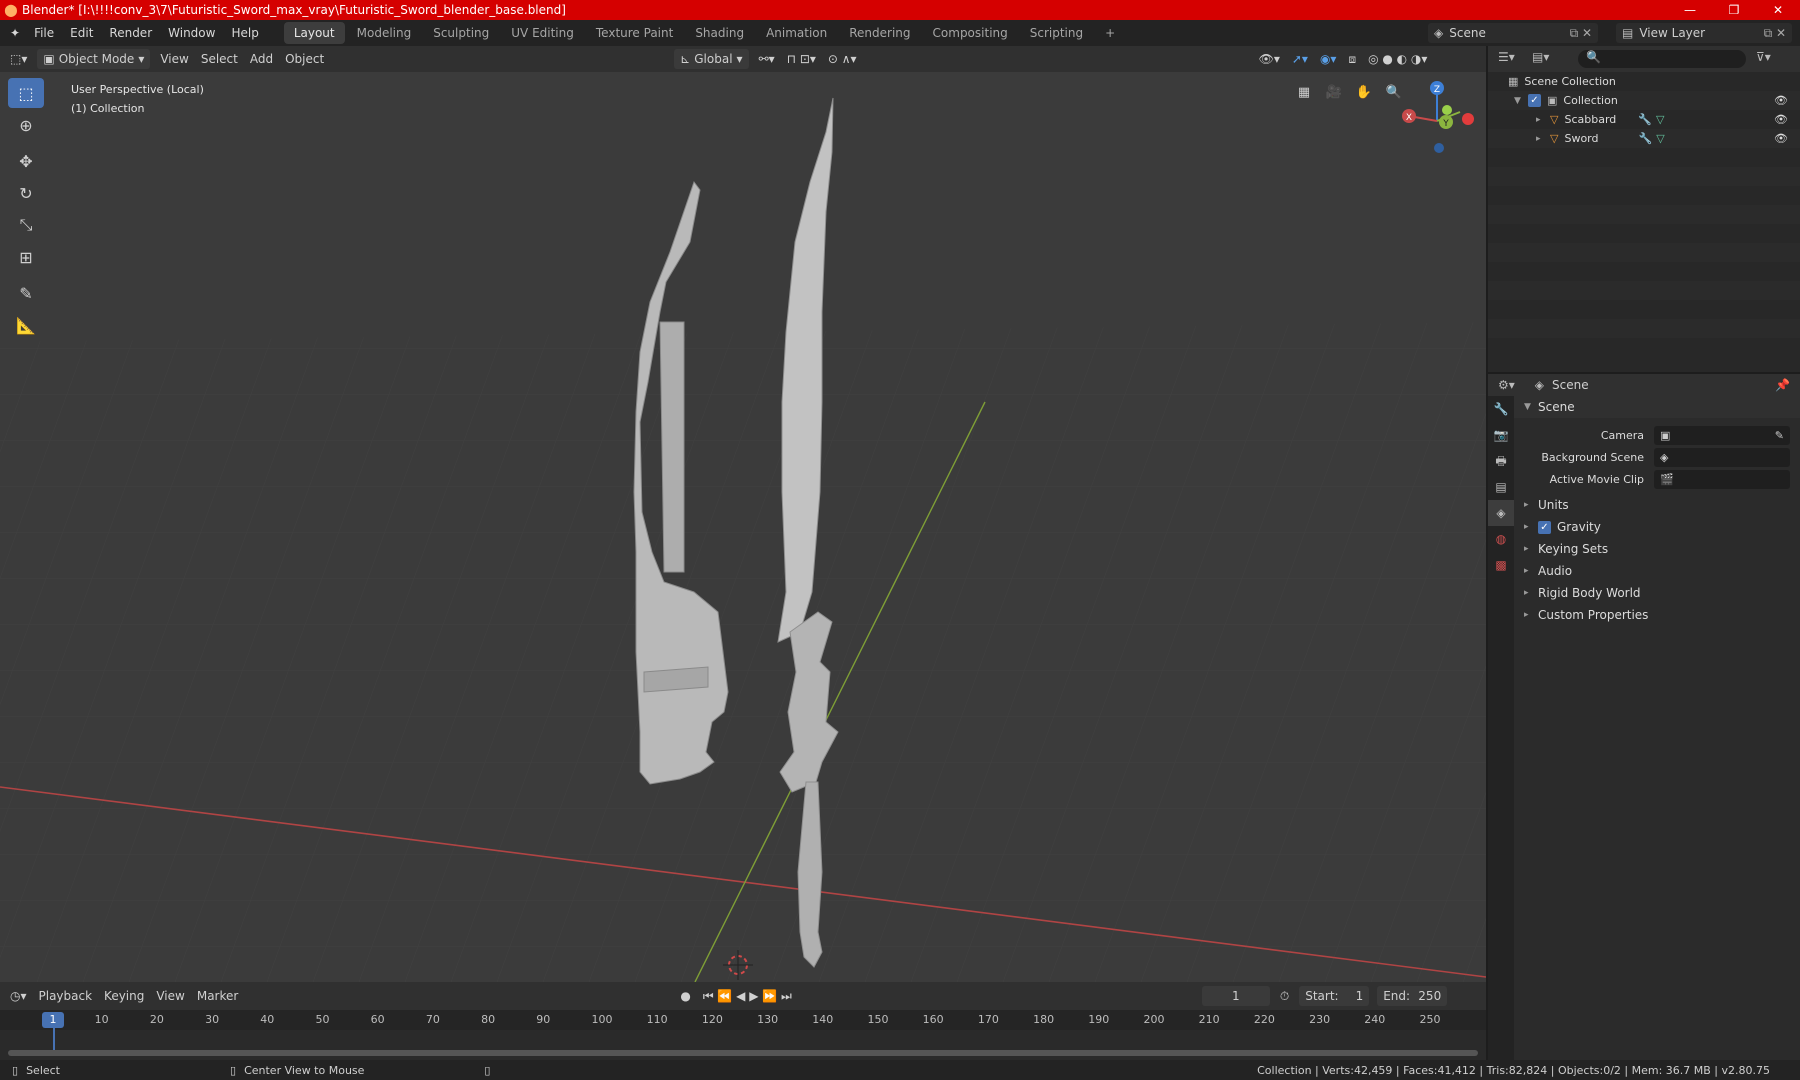  What do you see at coordinates (1722, 457) in the screenshot?
I see `background-scene-field: ◈` at bounding box center [1722, 457].